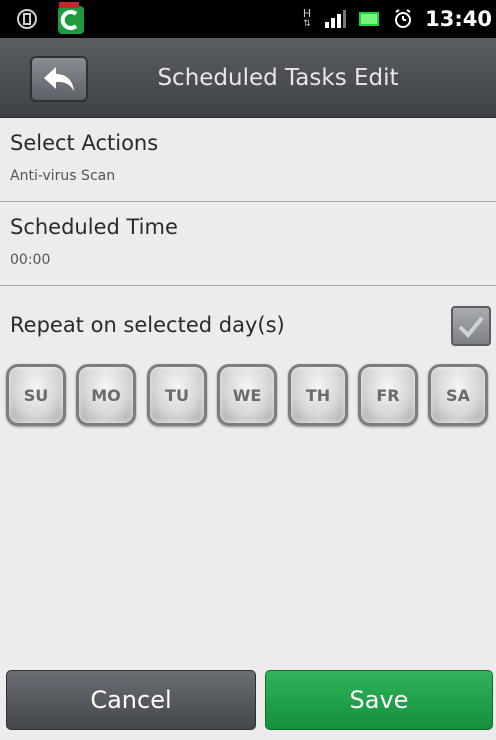 This screenshot has height=740, width=496. What do you see at coordinates (388, 395) in the screenshot?
I see `day-button-fr: FR` at bounding box center [388, 395].